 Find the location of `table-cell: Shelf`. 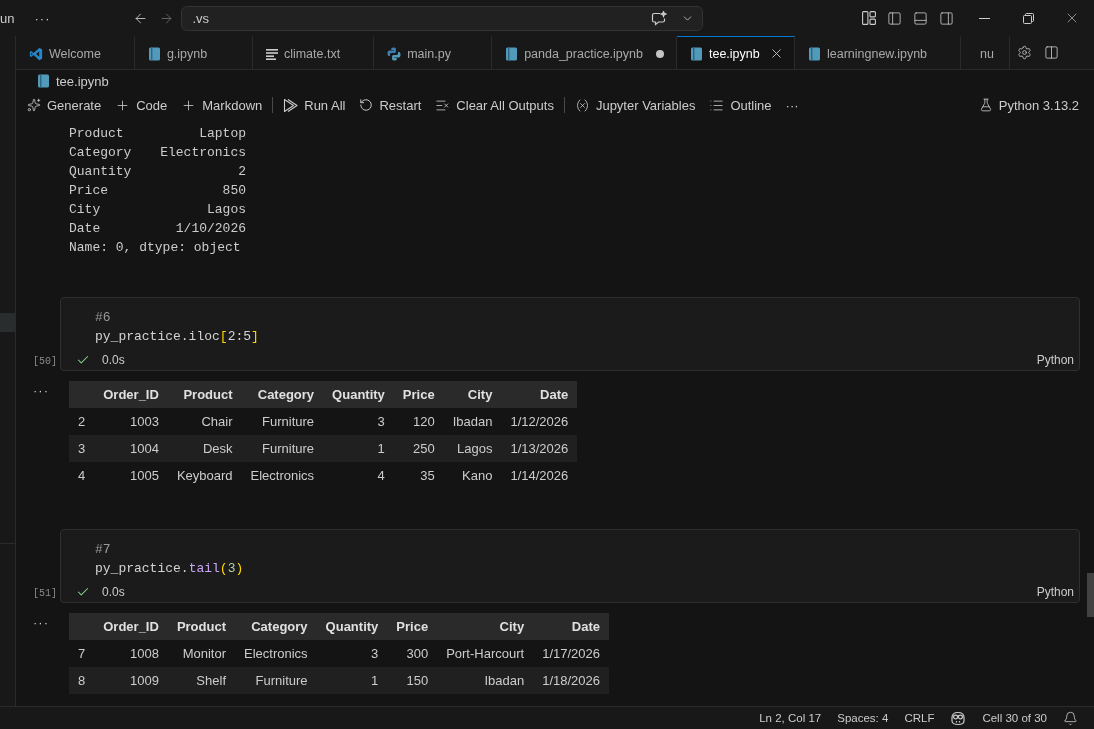

table-cell: Shelf is located at coordinates (201, 680).